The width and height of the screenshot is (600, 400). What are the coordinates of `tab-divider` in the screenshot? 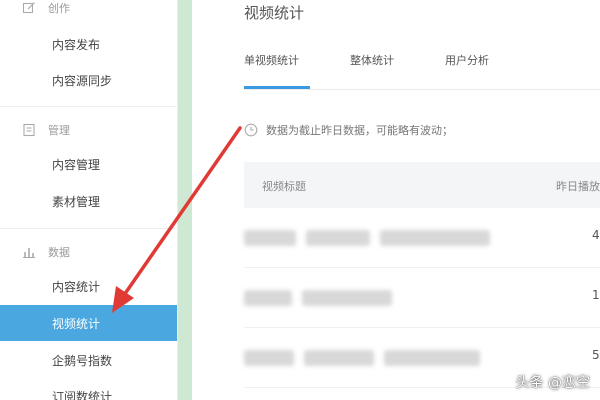 It's located at (422, 89).